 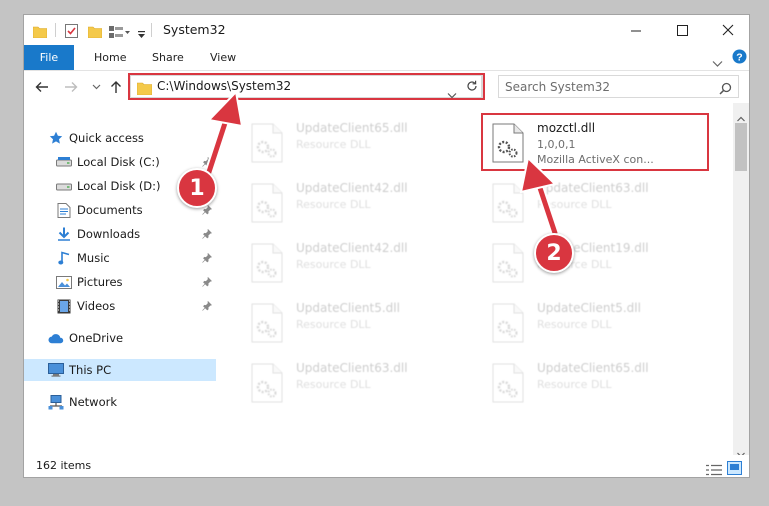 What do you see at coordinates (381, 163) in the screenshot?
I see `annotation-arrows` at bounding box center [381, 163].